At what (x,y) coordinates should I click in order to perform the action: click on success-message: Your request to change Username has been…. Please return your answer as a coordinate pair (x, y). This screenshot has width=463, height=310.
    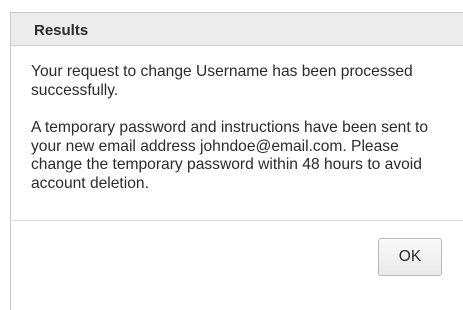
    Looking at the image, I should click on (222, 81).